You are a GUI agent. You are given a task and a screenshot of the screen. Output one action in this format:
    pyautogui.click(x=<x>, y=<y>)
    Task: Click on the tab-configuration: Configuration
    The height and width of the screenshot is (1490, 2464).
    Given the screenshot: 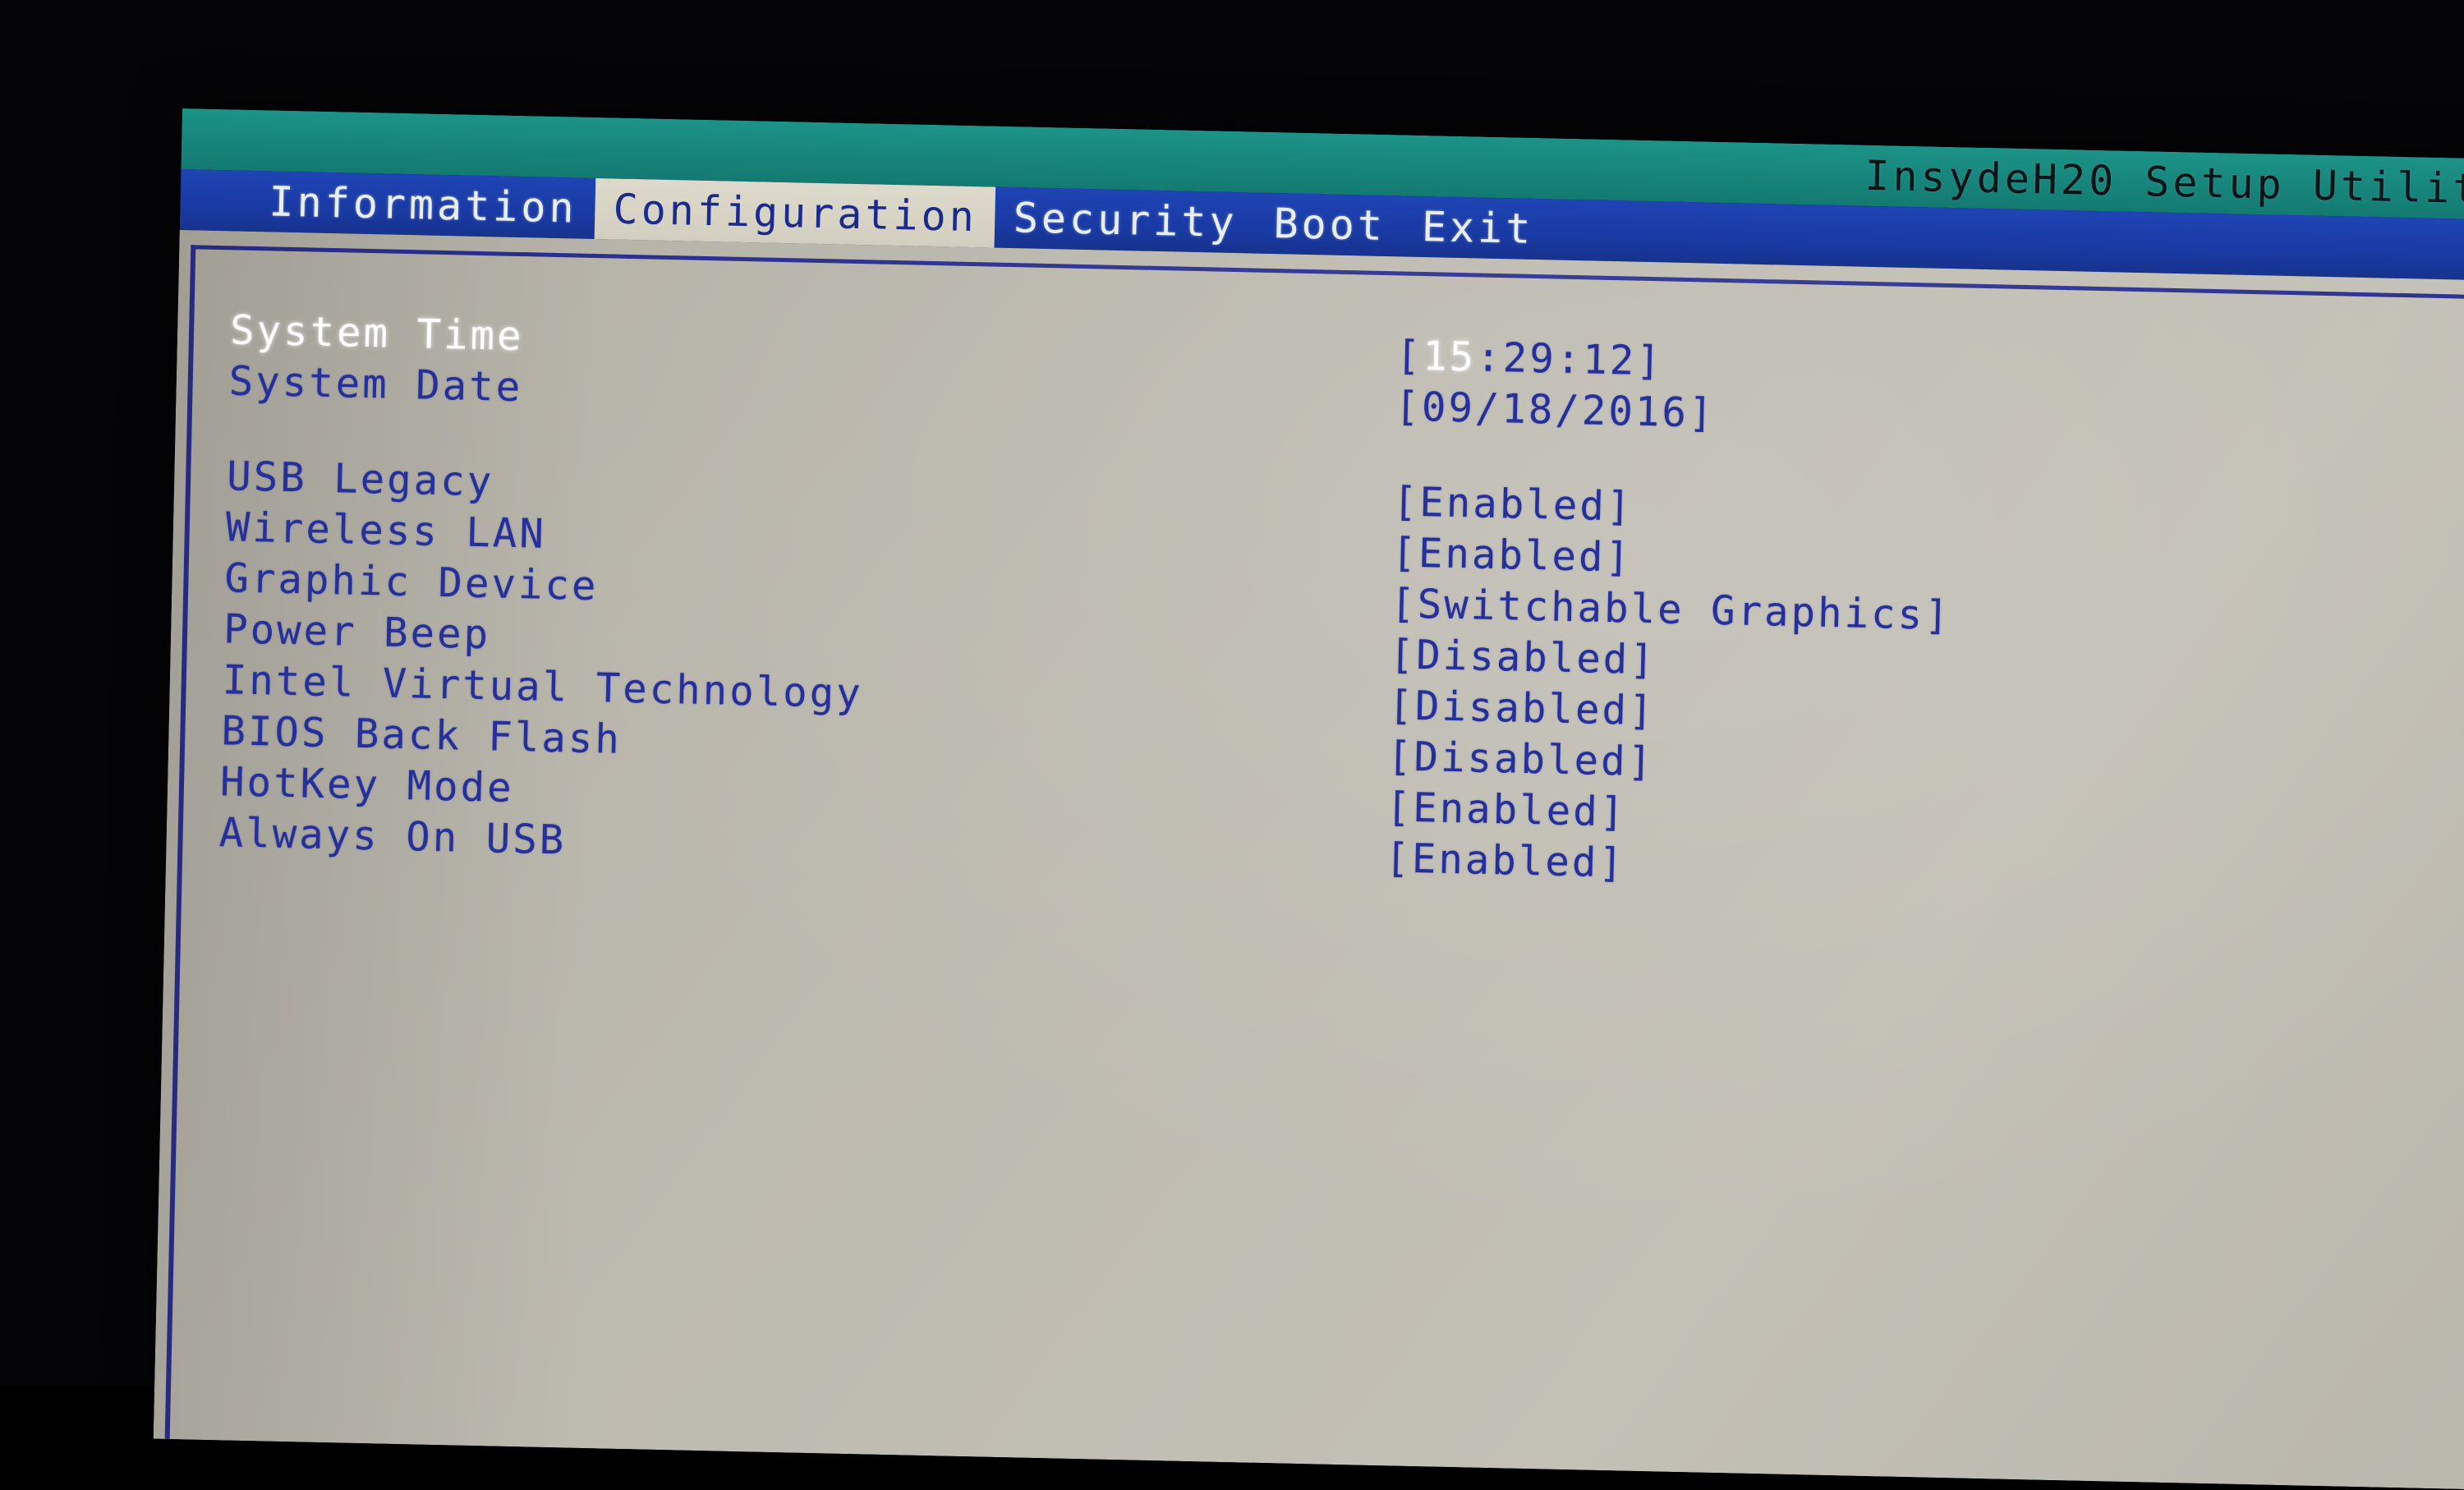 What is the action you would take?
    pyautogui.click(x=795, y=213)
    